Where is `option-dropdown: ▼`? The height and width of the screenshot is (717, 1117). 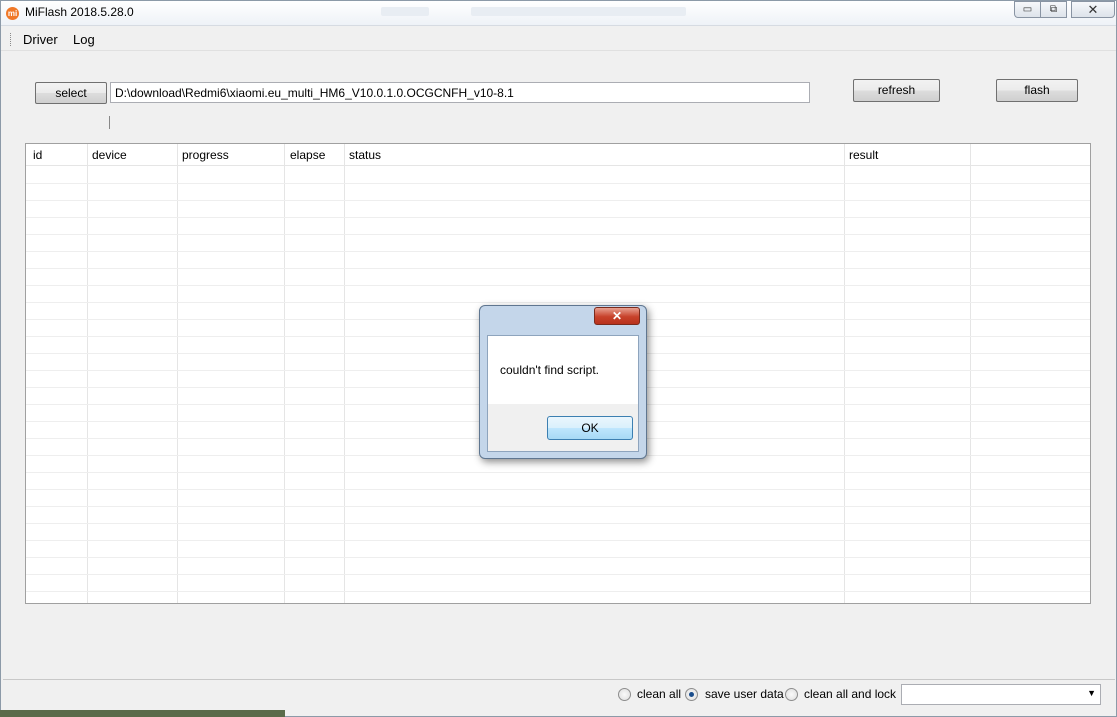
option-dropdown: ▼ is located at coordinates (1001, 694).